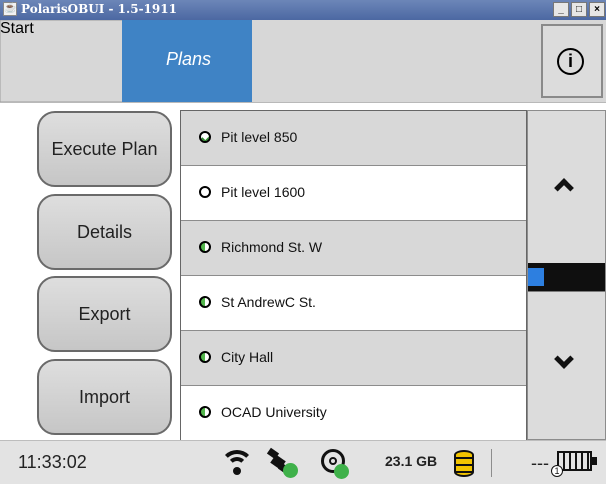  I want to click on maximize-button: □, so click(579, 9).